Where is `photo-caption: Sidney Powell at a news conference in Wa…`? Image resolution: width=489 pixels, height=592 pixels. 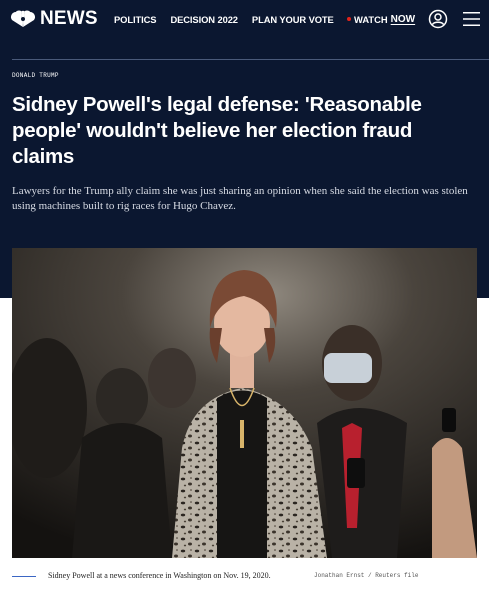 photo-caption: Sidney Powell at a news conference in Wa… is located at coordinates (159, 575).